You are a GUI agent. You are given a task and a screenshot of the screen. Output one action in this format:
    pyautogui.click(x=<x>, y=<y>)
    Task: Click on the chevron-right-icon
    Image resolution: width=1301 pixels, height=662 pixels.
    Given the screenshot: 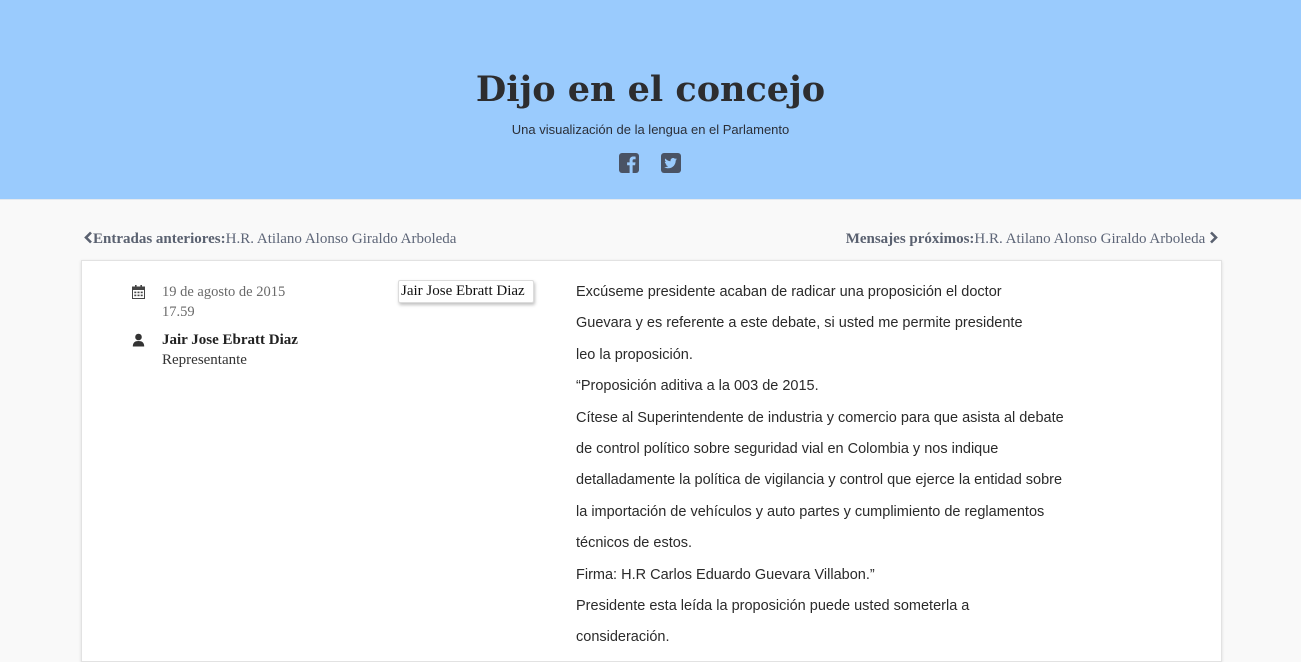 What is the action you would take?
    pyautogui.click(x=1214, y=240)
    